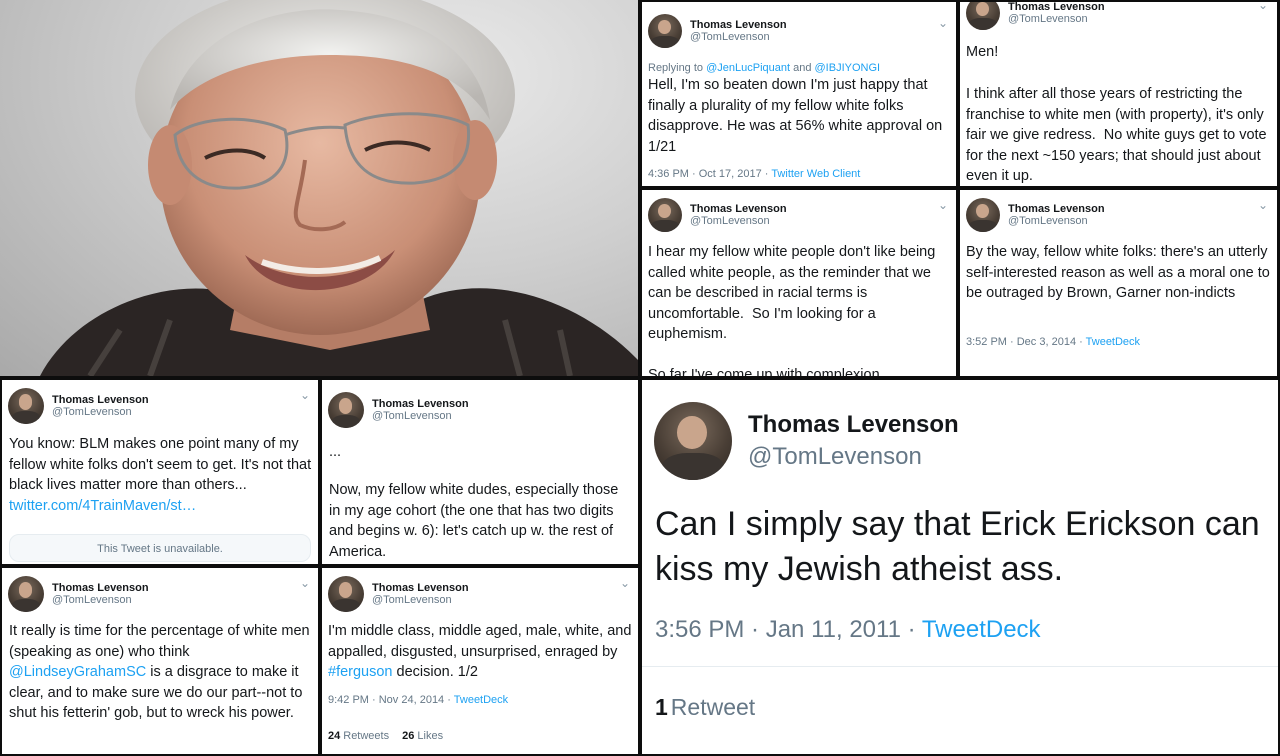 Image resolution: width=1280 pixels, height=756 pixels. I want to click on tweet-text-first-line: Men!, so click(982, 52).